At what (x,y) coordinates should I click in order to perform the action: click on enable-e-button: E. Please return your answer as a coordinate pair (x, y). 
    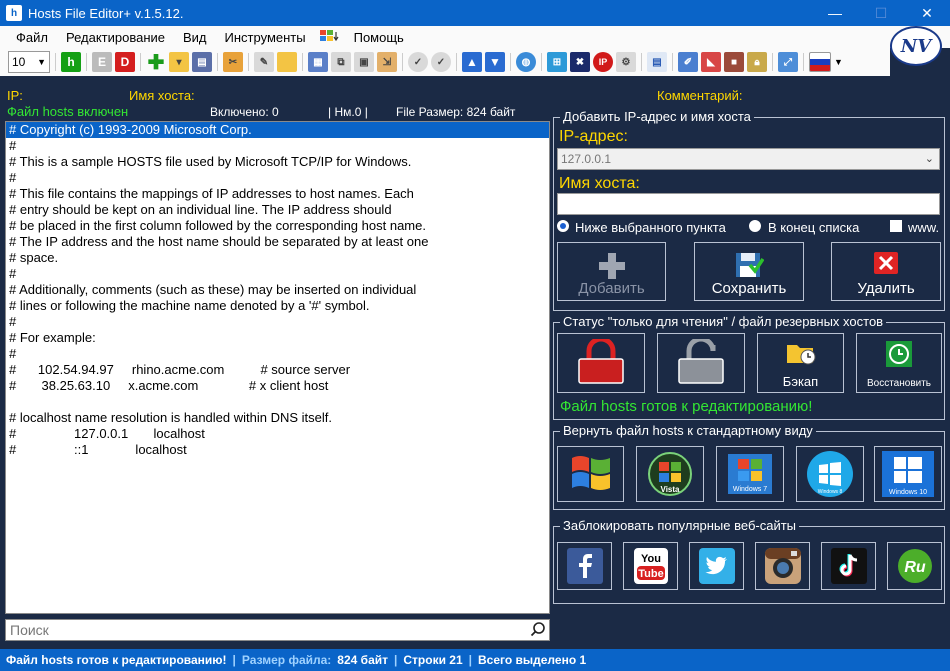
    Looking at the image, I should click on (102, 62).